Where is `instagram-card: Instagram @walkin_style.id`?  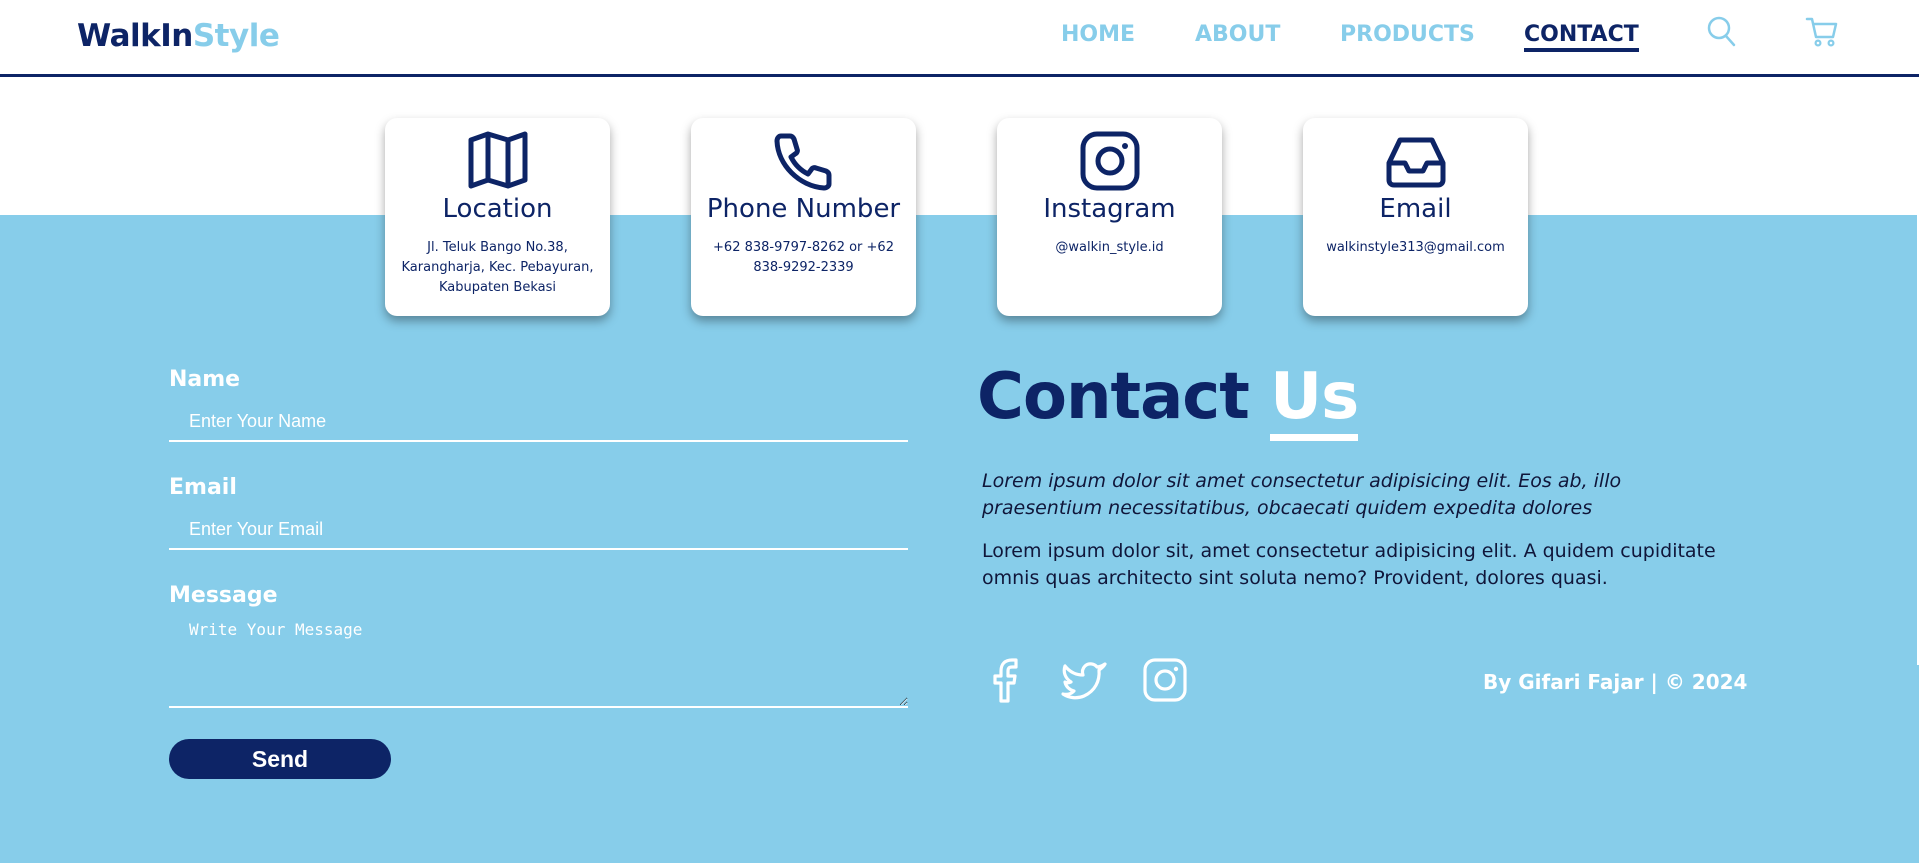
instagram-card: Instagram @walkin_style.id is located at coordinates (1109, 217).